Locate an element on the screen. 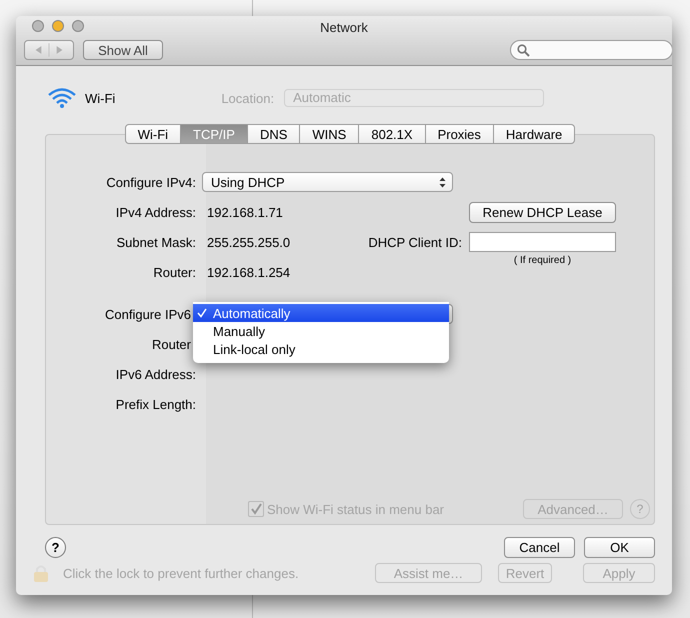  field-label: Router: is located at coordinates (174, 272).